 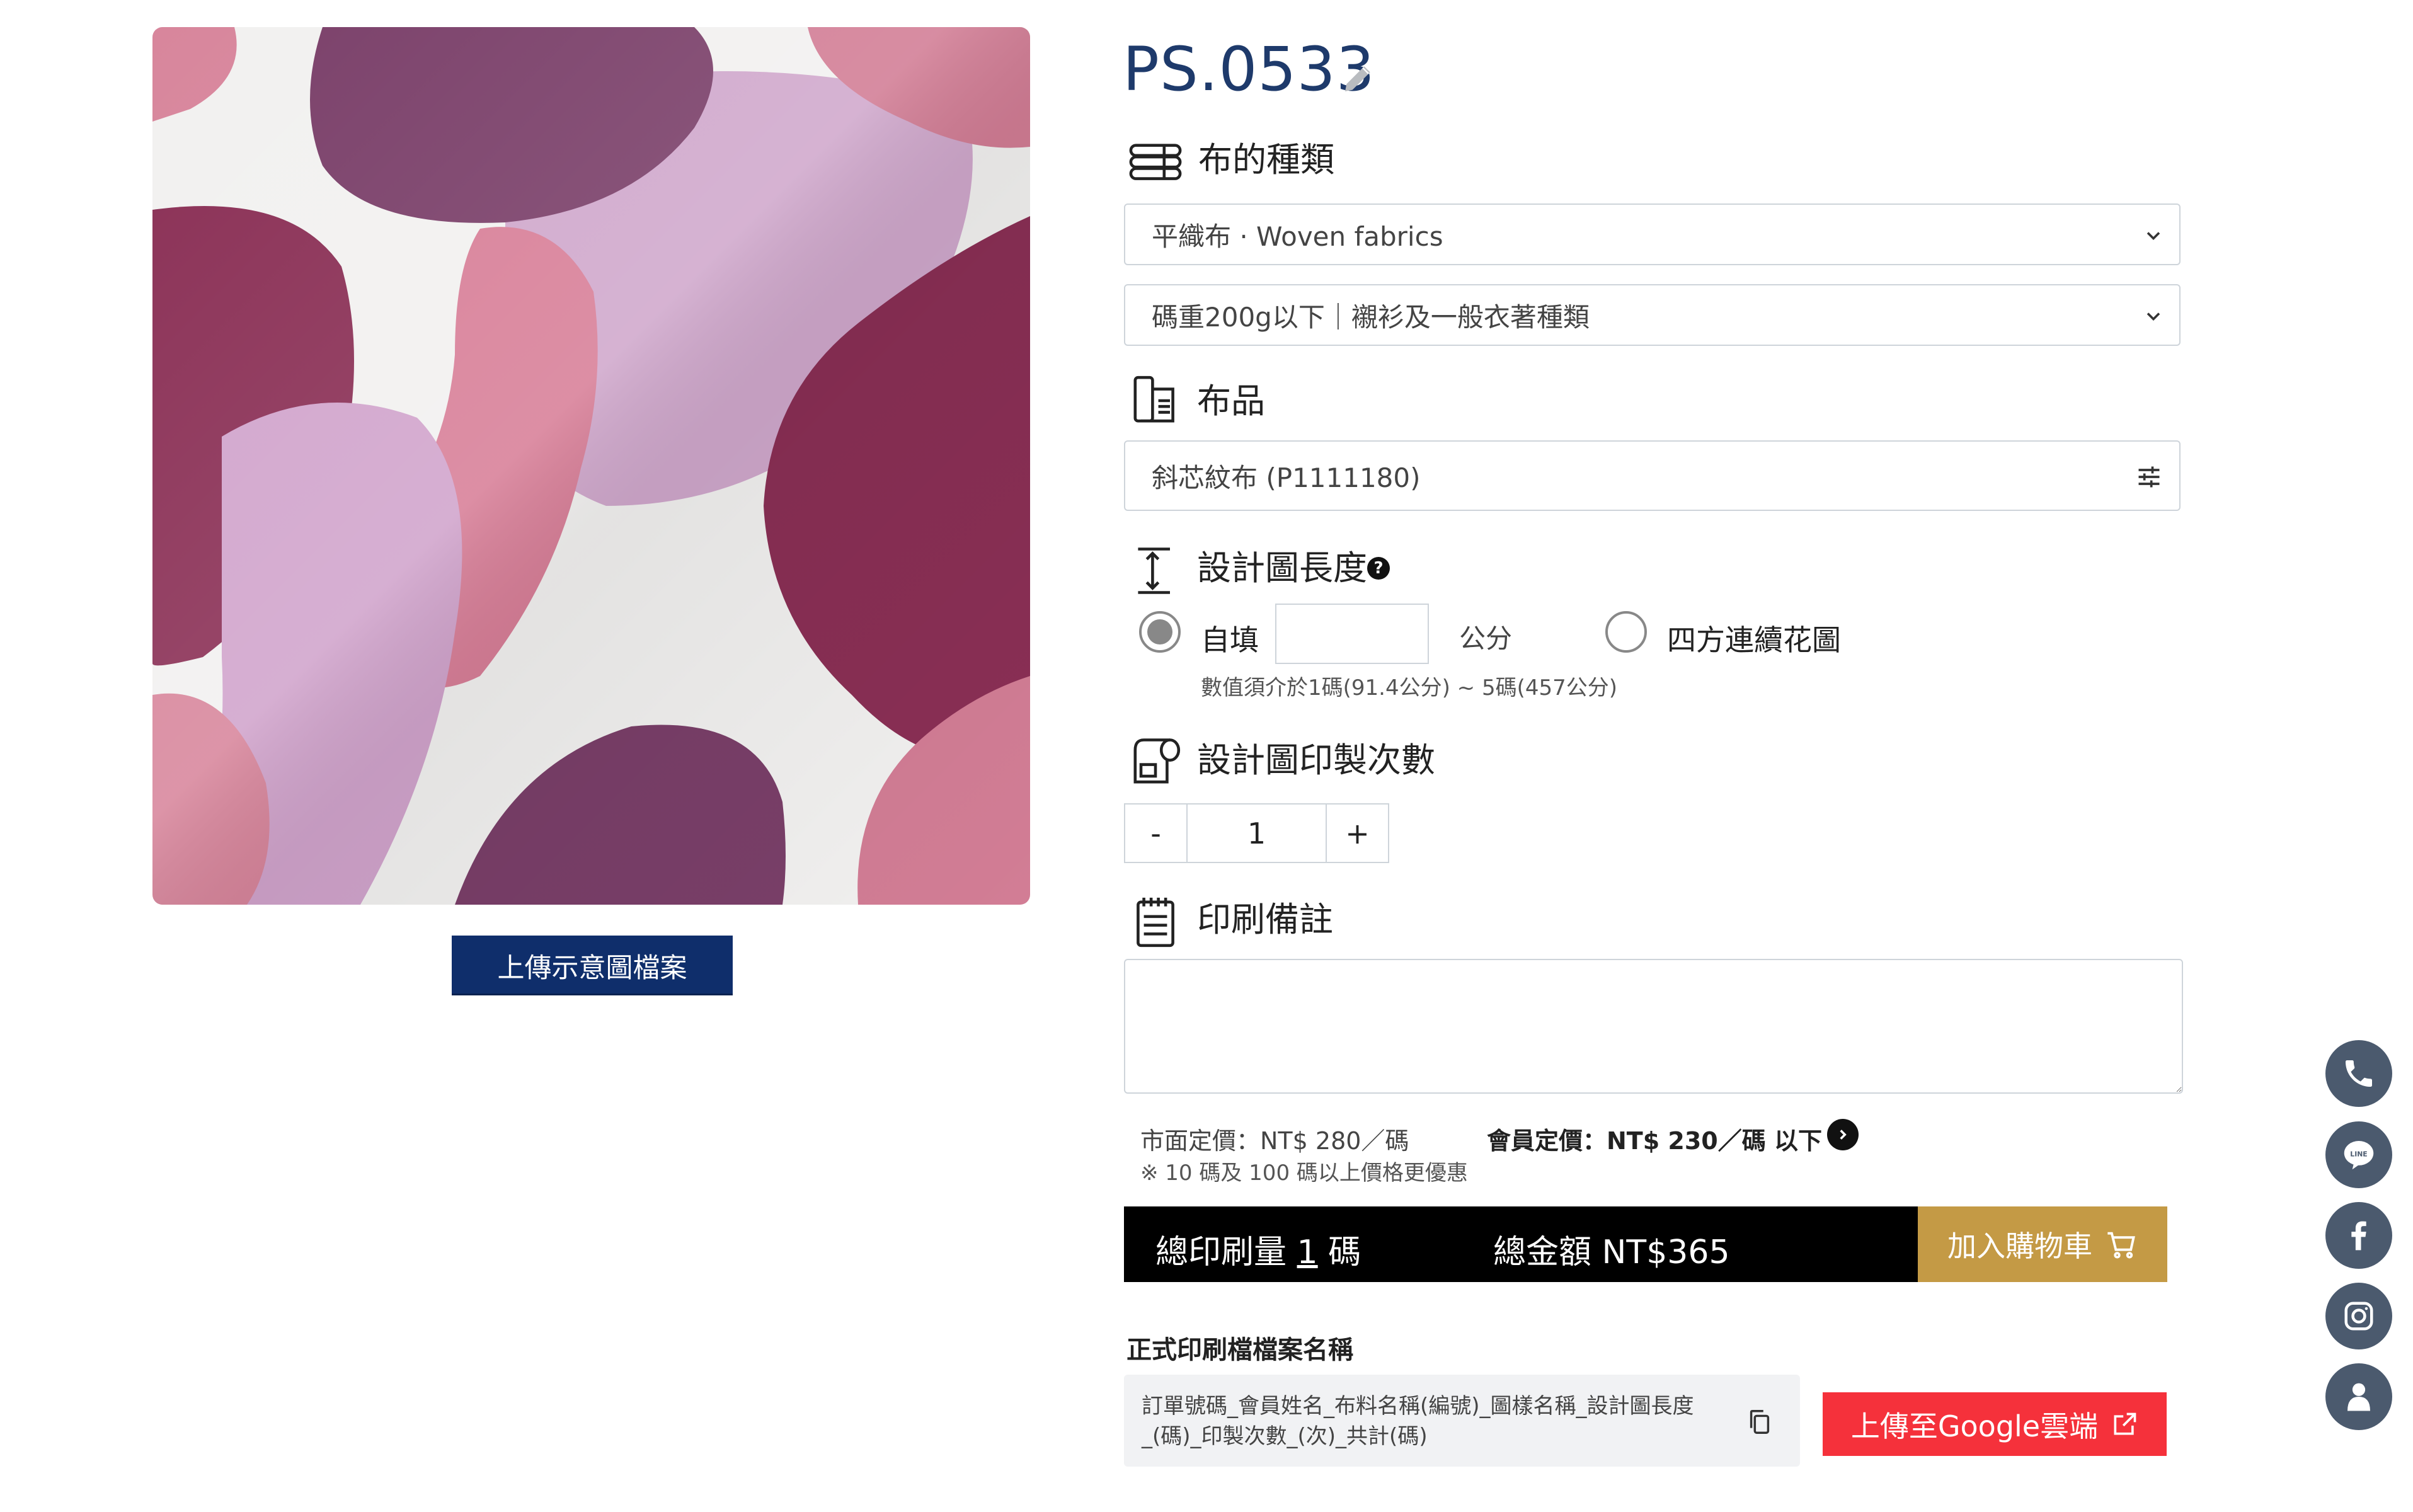 What do you see at coordinates (1153, 399) in the screenshot?
I see `fabric-book-icon` at bounding box center [1153, 399].